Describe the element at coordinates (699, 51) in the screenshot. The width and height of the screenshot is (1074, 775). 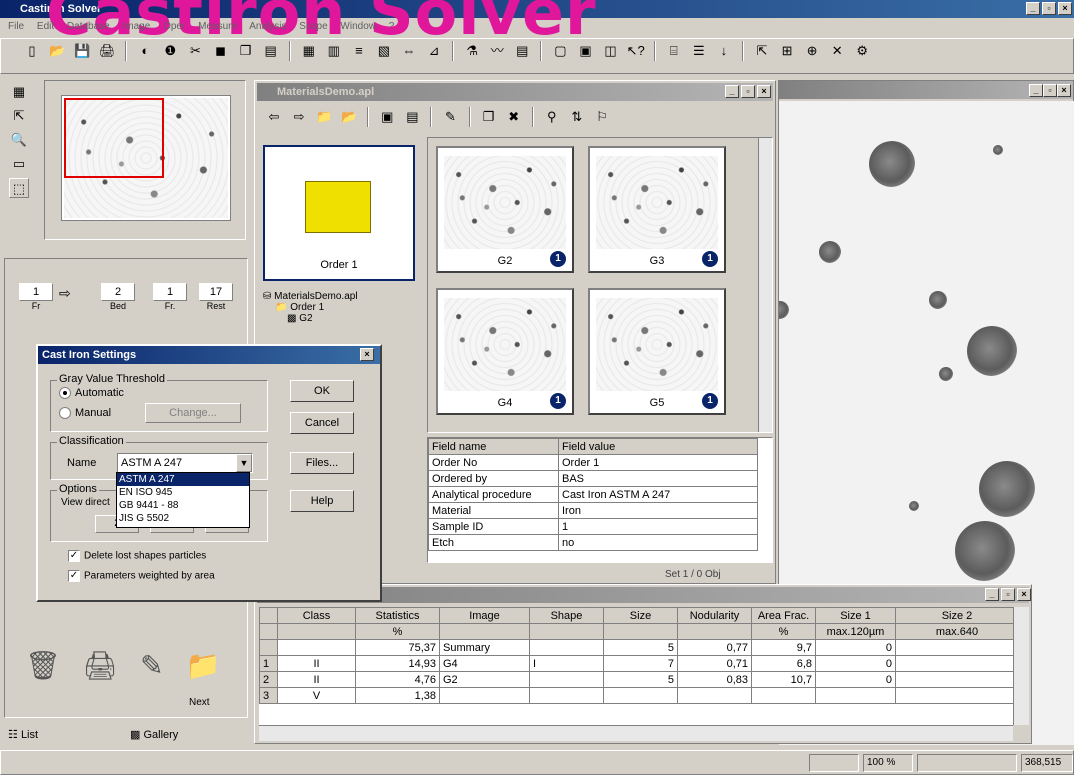
I see `list-icon: ☰` at that location.